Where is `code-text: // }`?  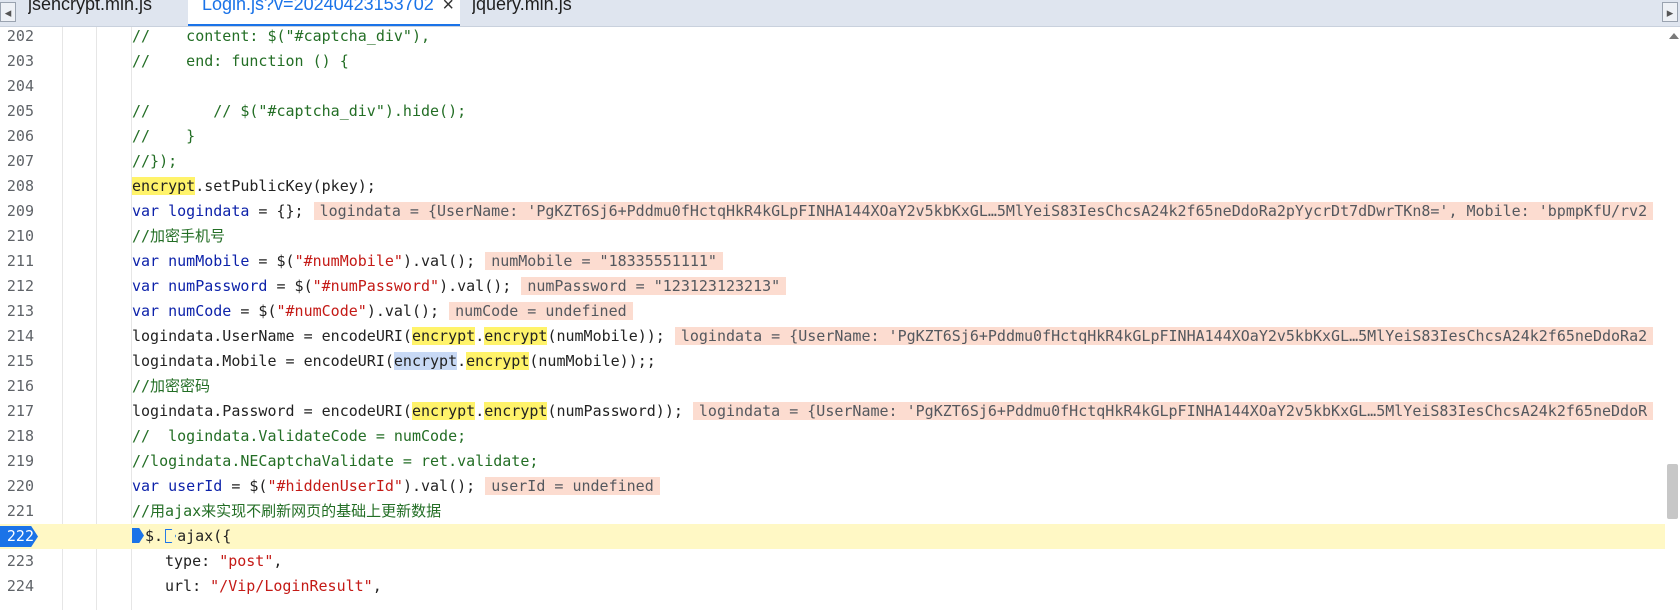 code-text: // } is located at coordinates (163, 136).